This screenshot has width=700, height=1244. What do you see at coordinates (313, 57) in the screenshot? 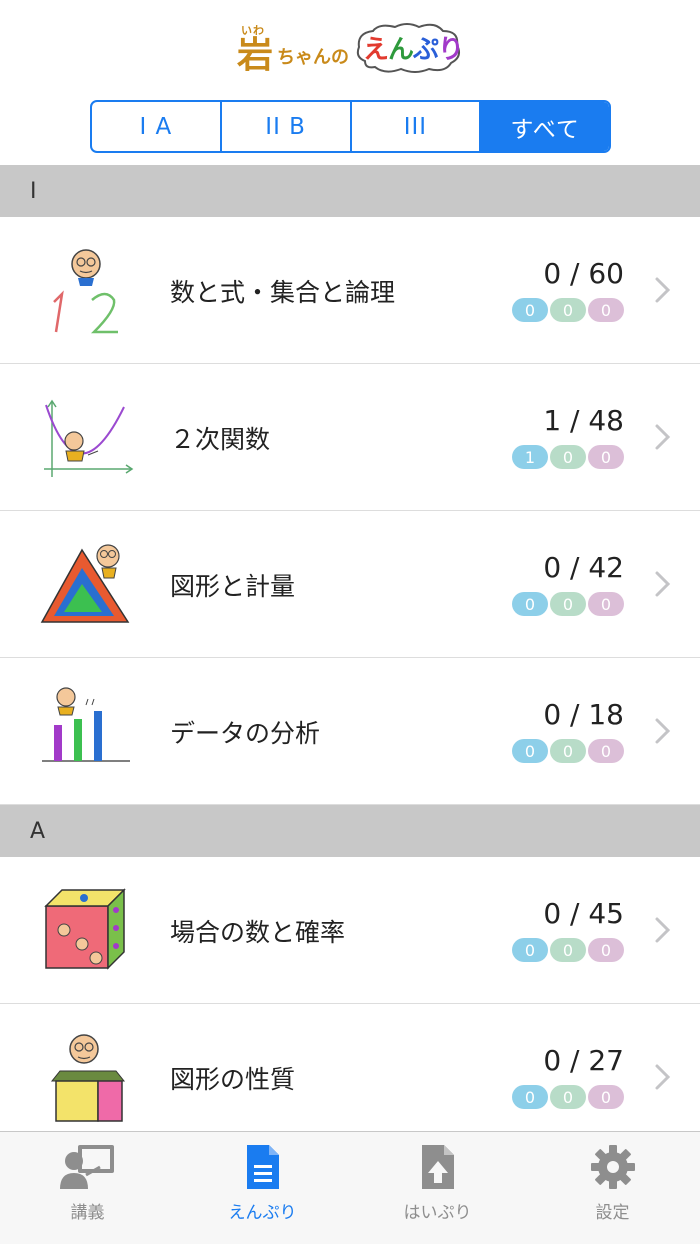
I see `logo-mid-text: ちゃんの` at bounding box center [313, 57].